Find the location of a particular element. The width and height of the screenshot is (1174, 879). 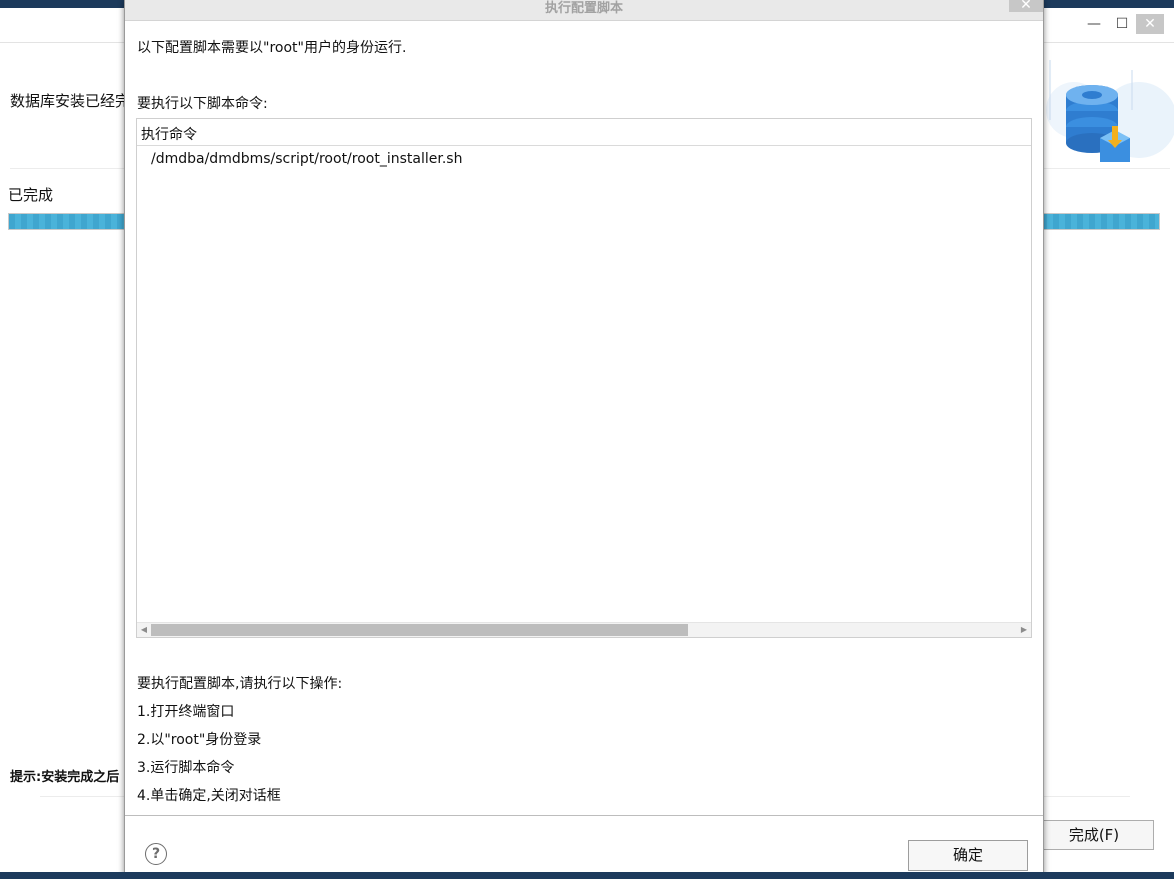

database-logo-icon is located at coordinates (1110, 111).